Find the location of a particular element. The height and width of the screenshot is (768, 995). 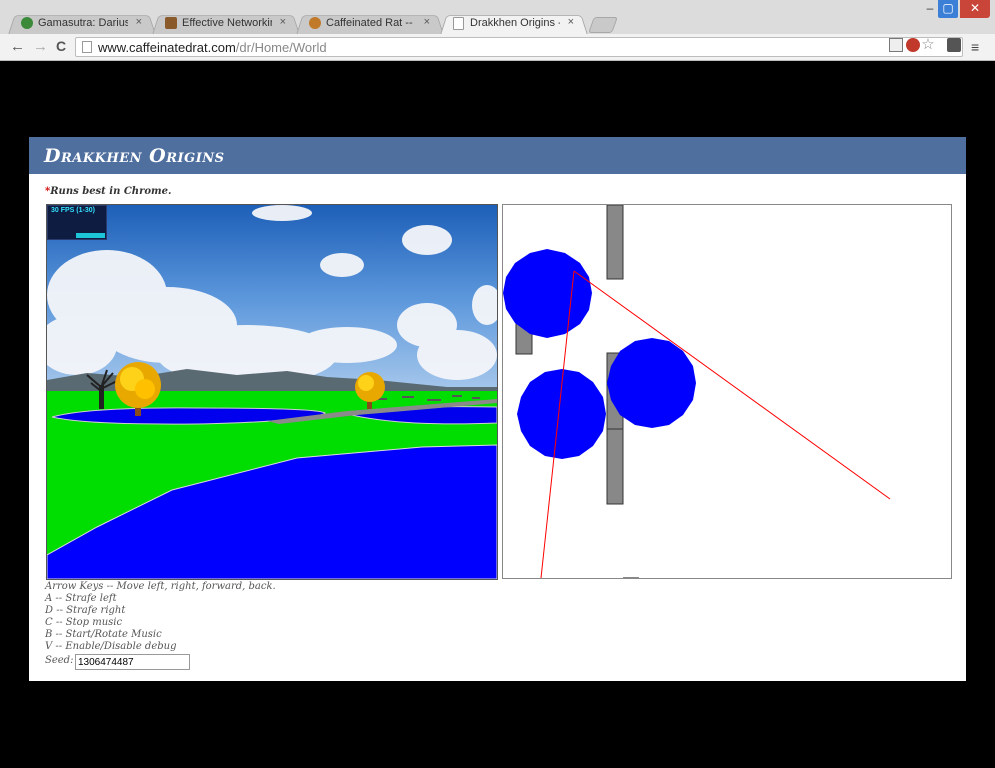

url-path: /dr/Home/World is located at coordinates (281, 47).